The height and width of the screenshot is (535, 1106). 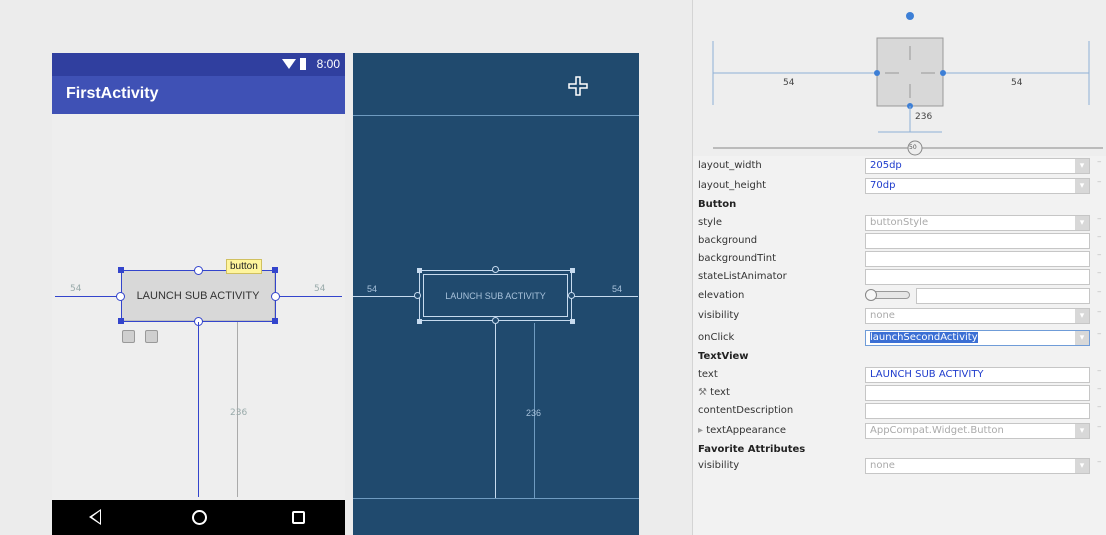 I want to click on attr-name: onClick, so click(x=716, y=337).